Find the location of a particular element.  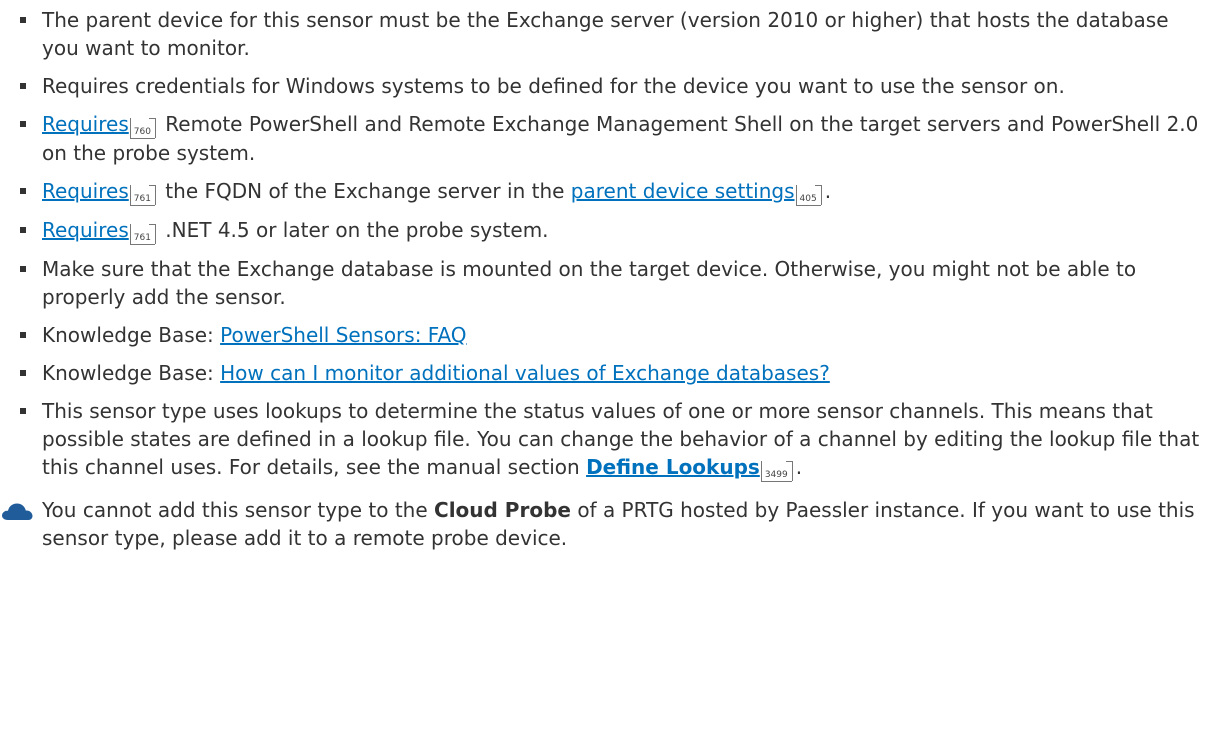

list-item-text: .NET 4.5 or later on the probe system. is located at coordinates (357, 230).